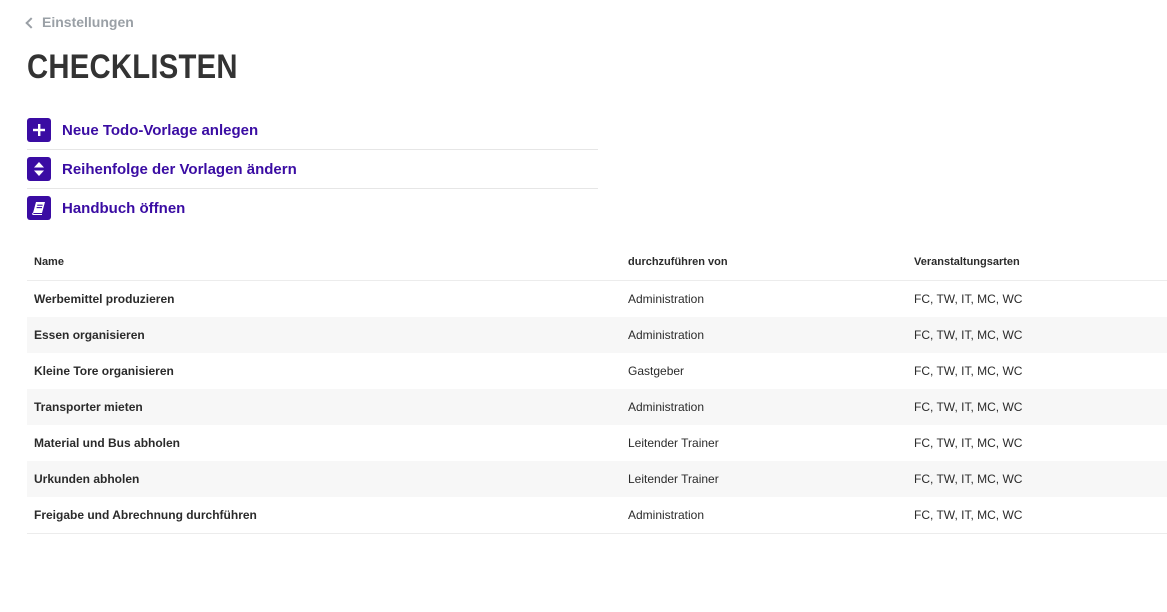  Describe the element at coordinates (39, 130) in the screenshot. I see `plus-icon` at that location.